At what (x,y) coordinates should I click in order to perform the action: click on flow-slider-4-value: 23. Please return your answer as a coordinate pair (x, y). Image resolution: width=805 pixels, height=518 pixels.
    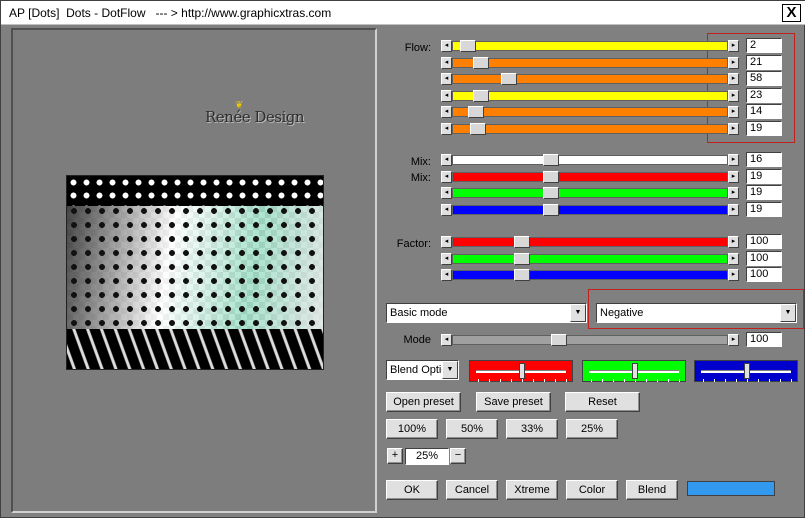
    Looking at the image, I should click on (764, 95).